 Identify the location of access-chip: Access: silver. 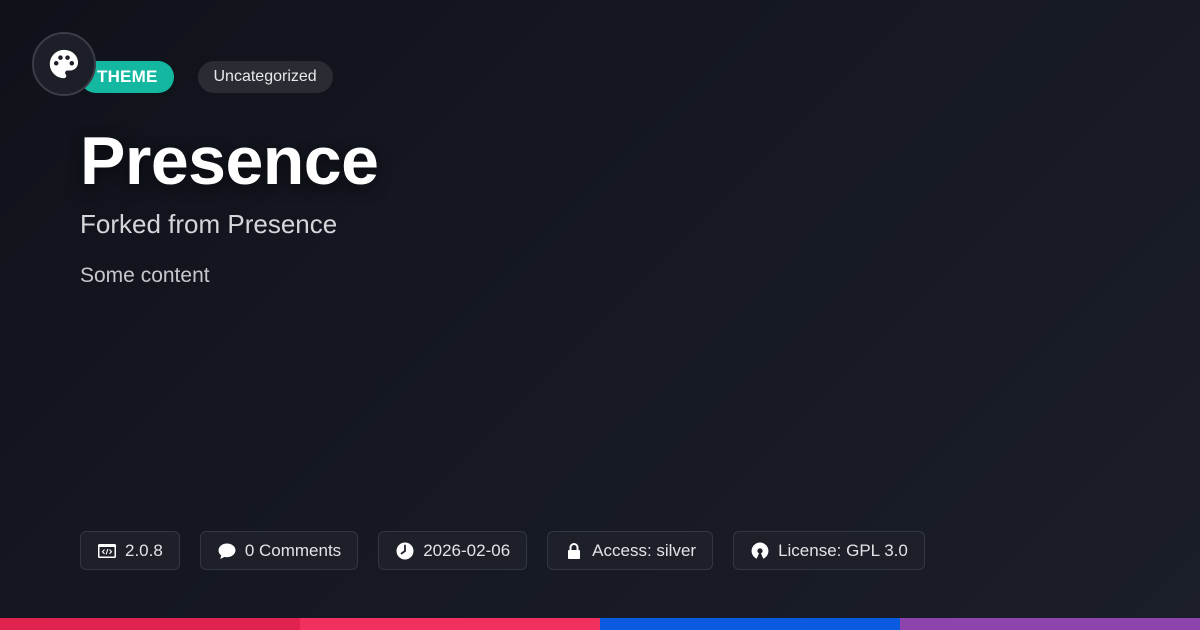
(630, 550).